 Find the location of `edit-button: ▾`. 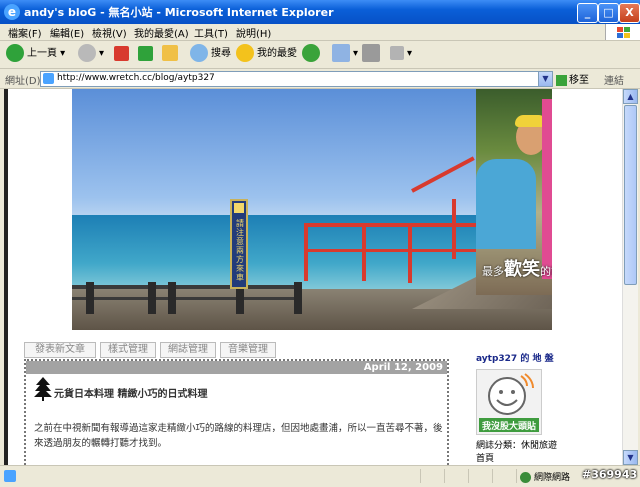

edit-button: ▾ is located at coordinates (401, 54).